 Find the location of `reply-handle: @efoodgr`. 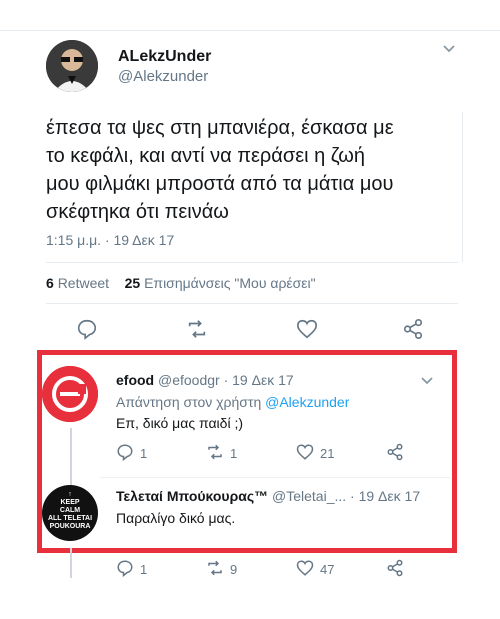

reply-handle: @efoodgr is located at coordinates (189, 380).